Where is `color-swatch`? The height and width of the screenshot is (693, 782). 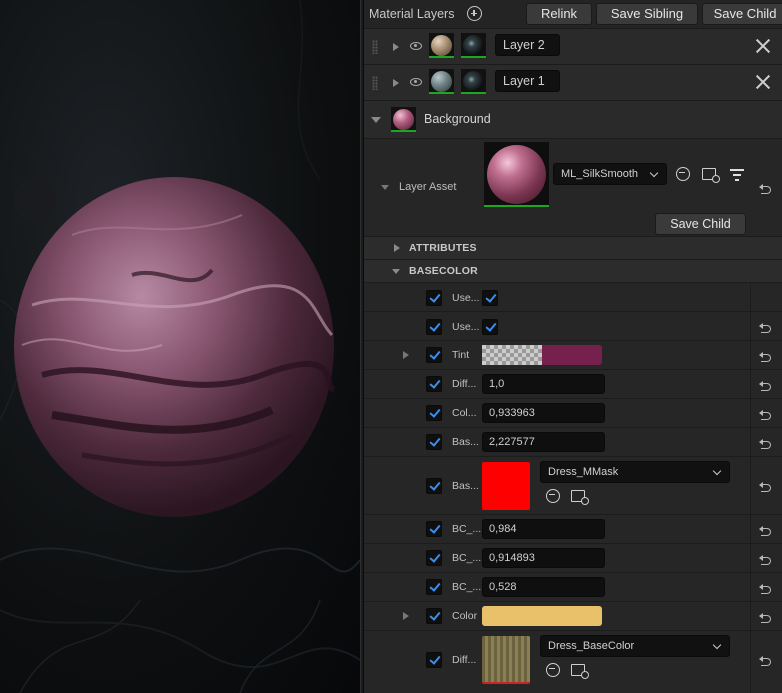
color-swatch is located at coordinates (542, 616).